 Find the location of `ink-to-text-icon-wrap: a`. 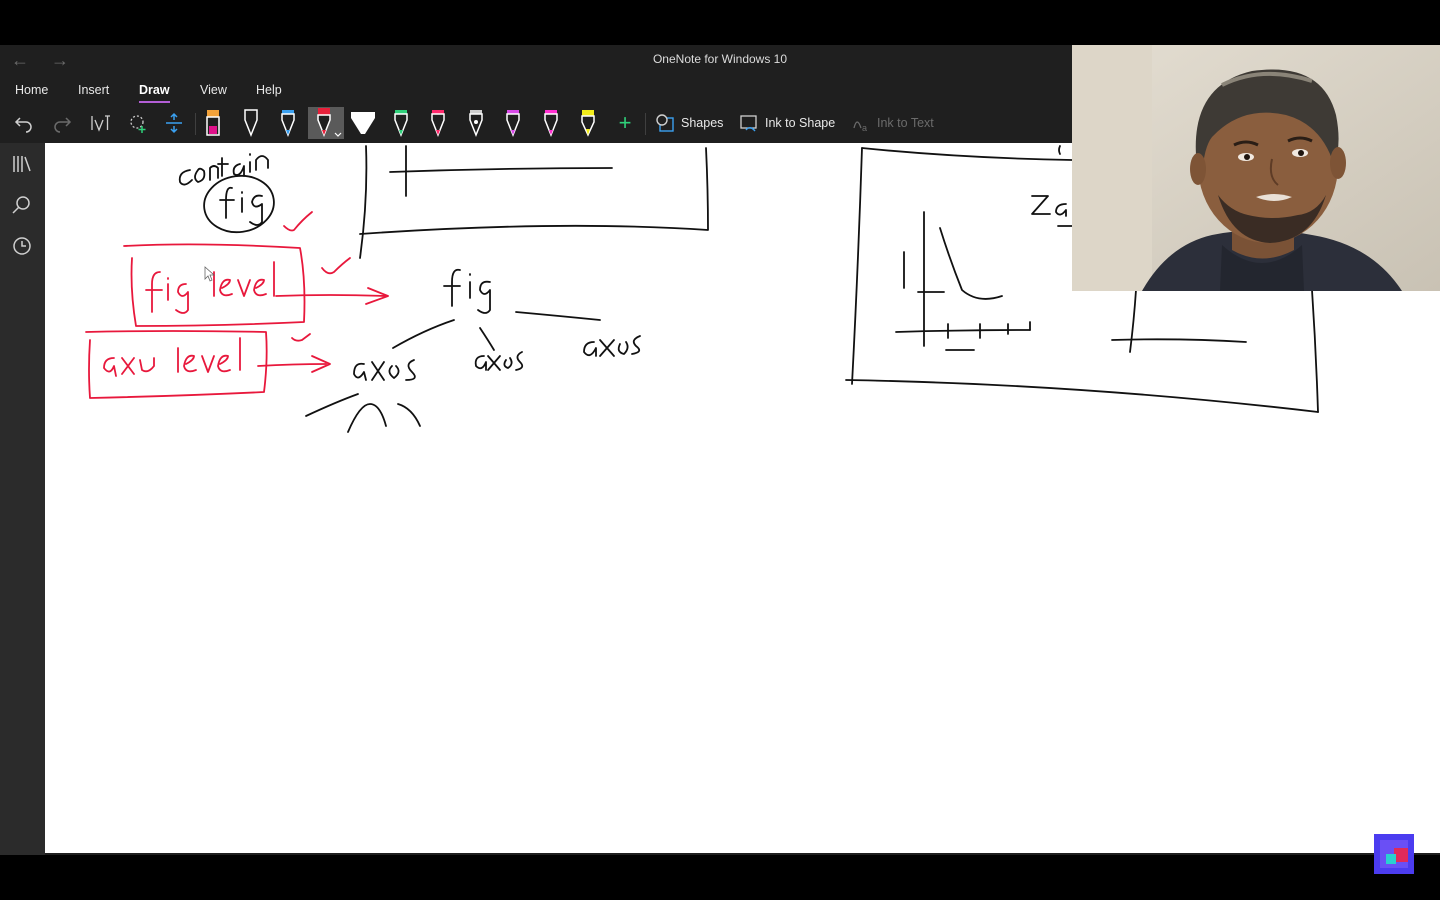

ink-to-text-icon-wrap: a is located at coordinates (861, 123).